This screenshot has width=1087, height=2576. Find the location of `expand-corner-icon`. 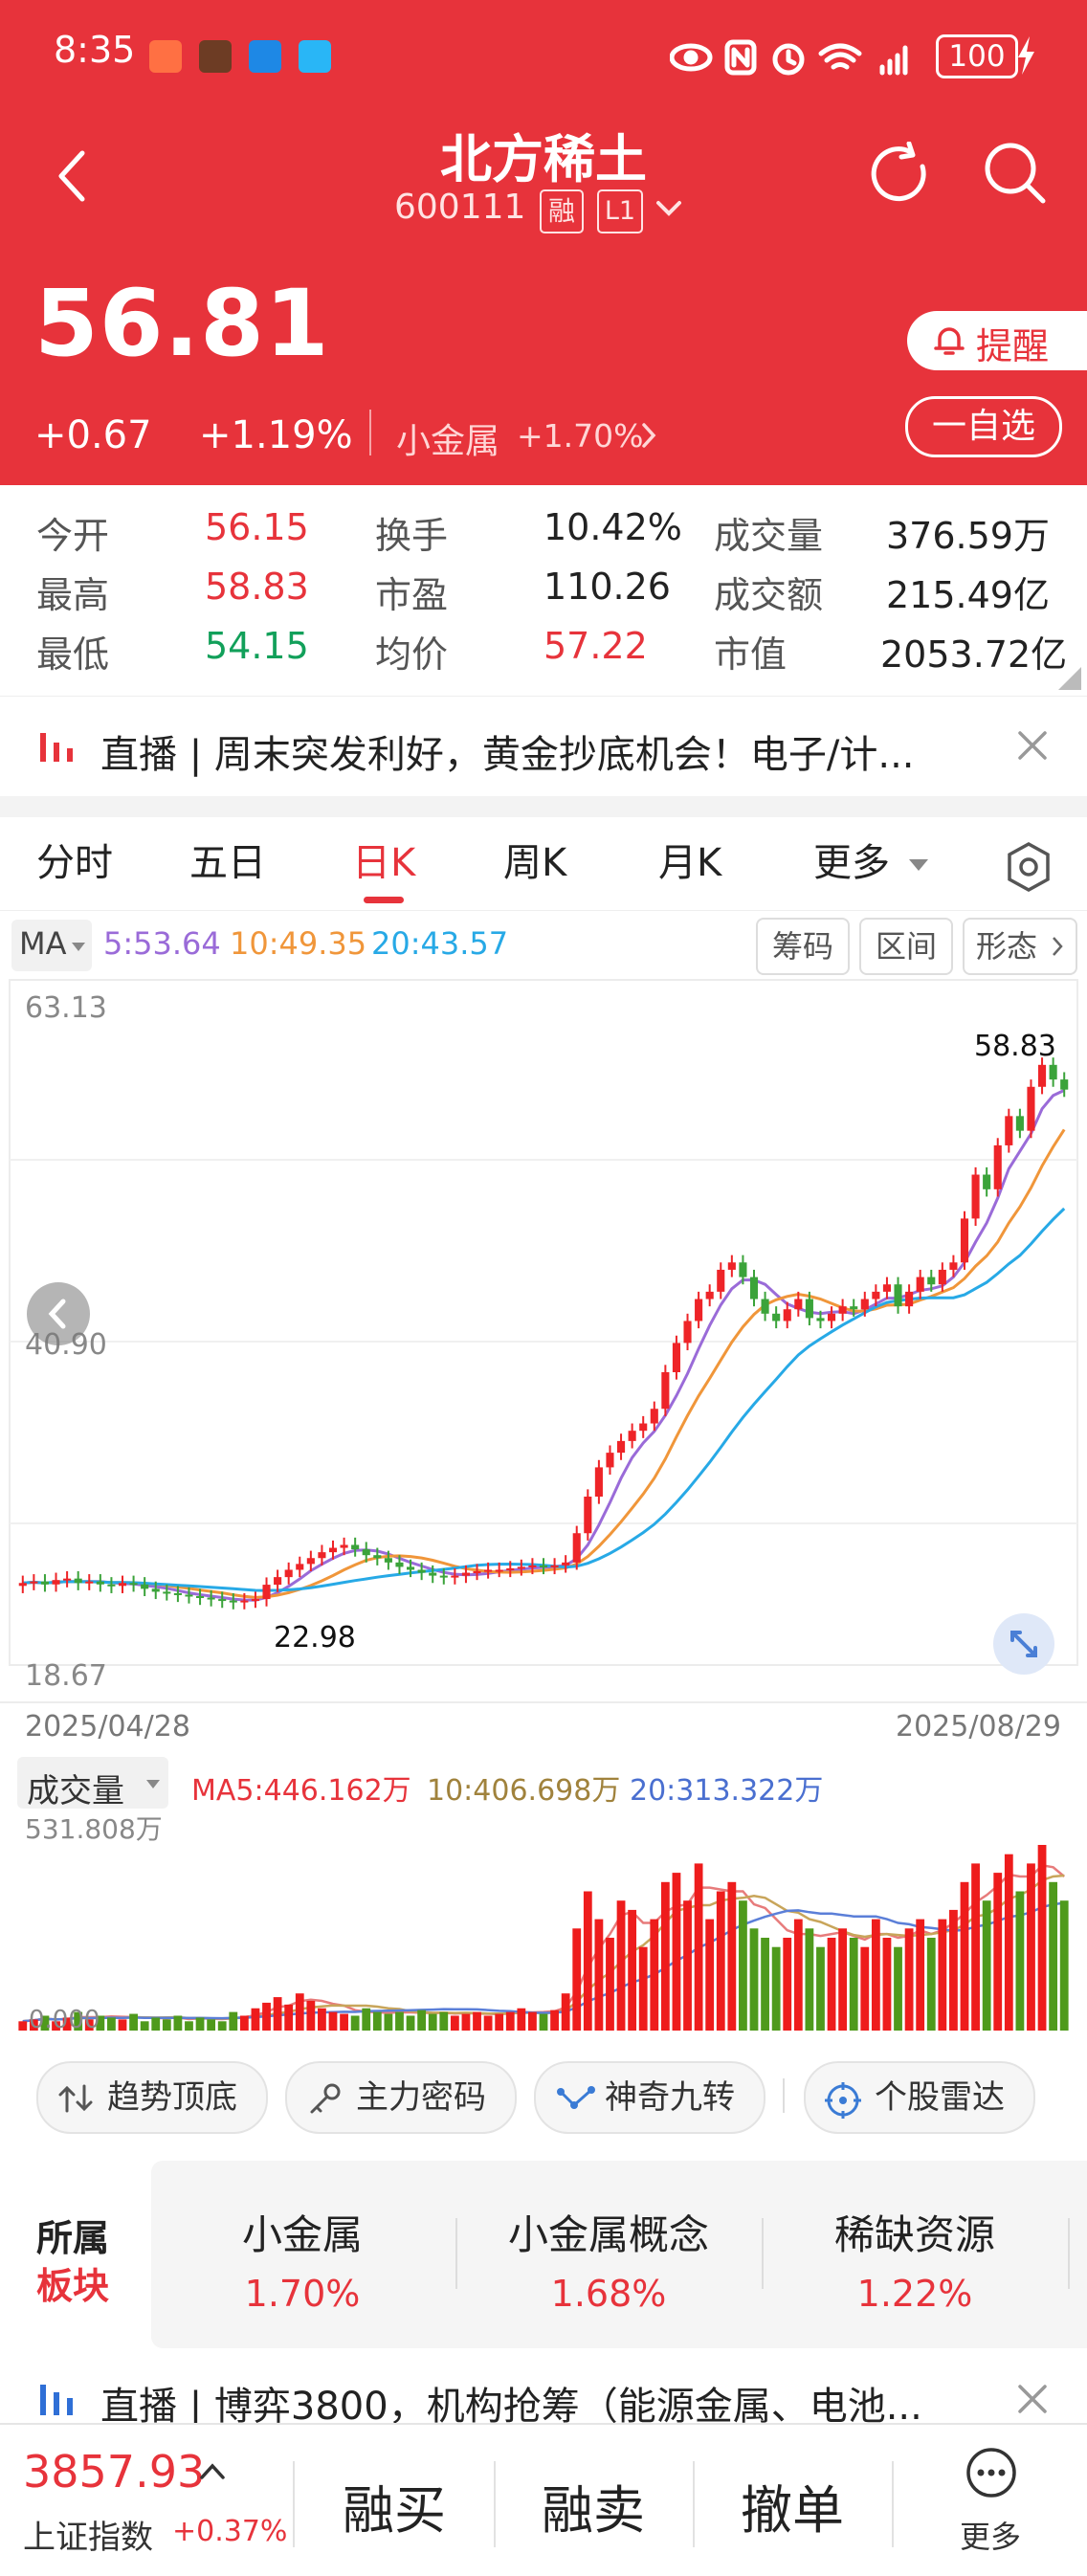

expand-corner-icon is located at coordinates (1070, 678).